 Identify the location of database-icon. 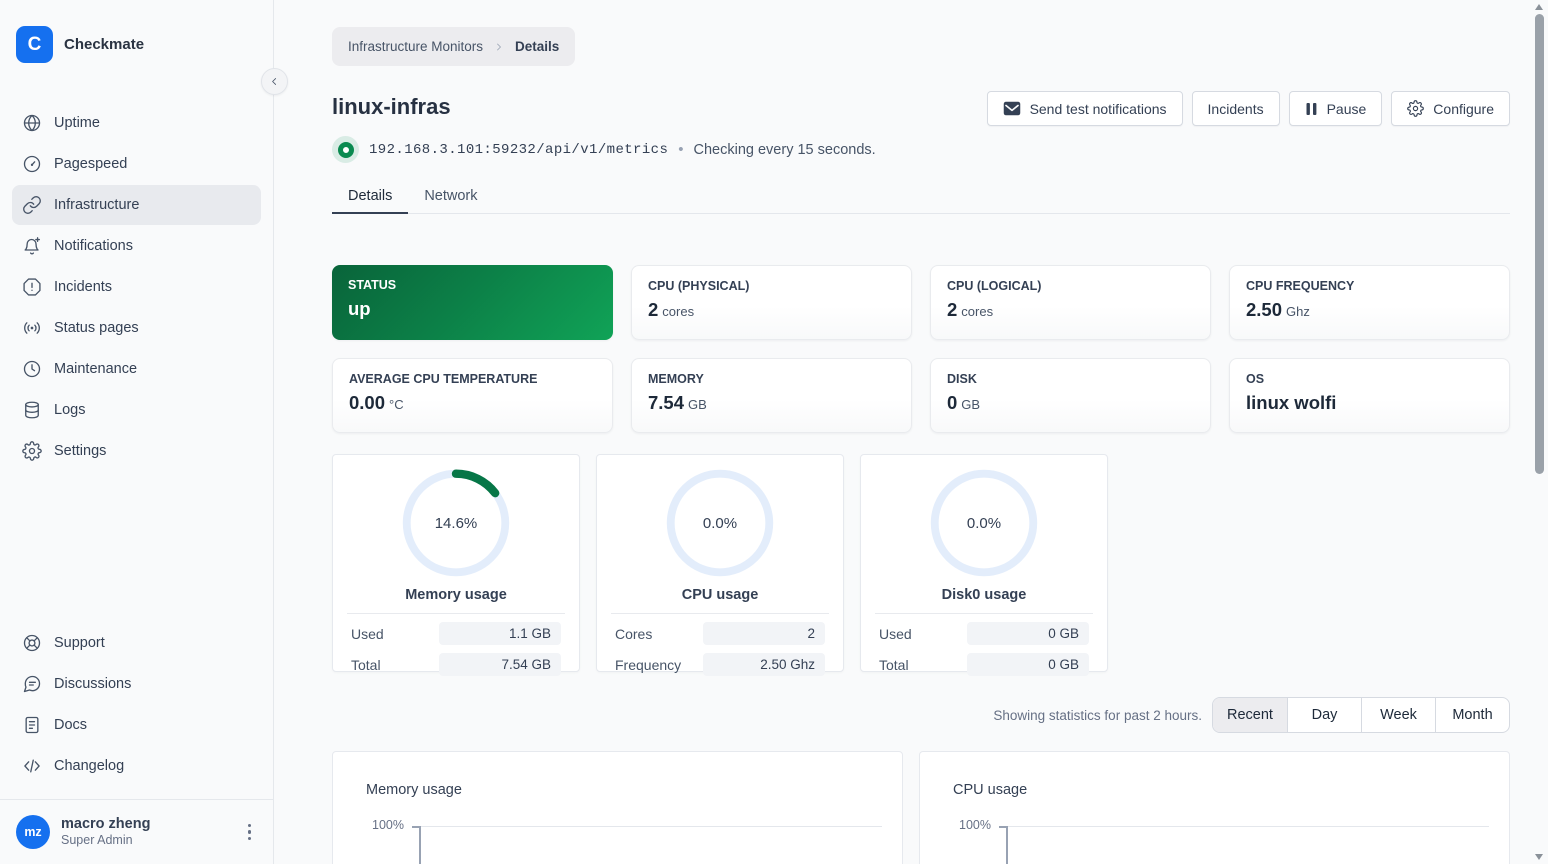
(32, 410).